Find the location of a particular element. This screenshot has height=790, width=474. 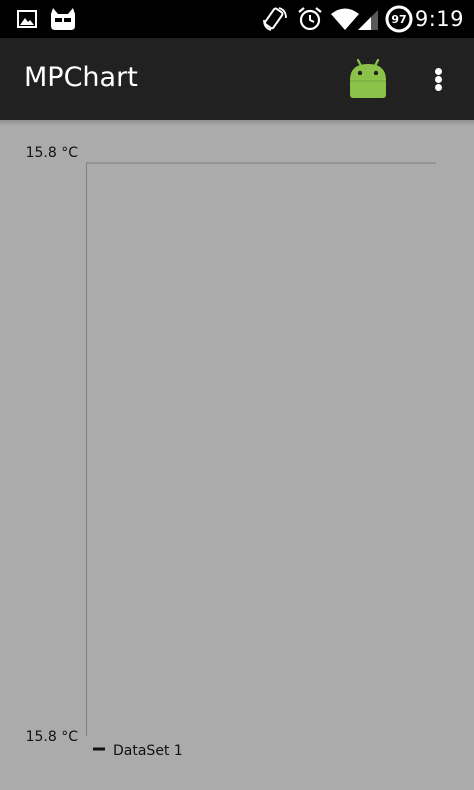

overflow-menu-icon is located at coordinates (438, 71).